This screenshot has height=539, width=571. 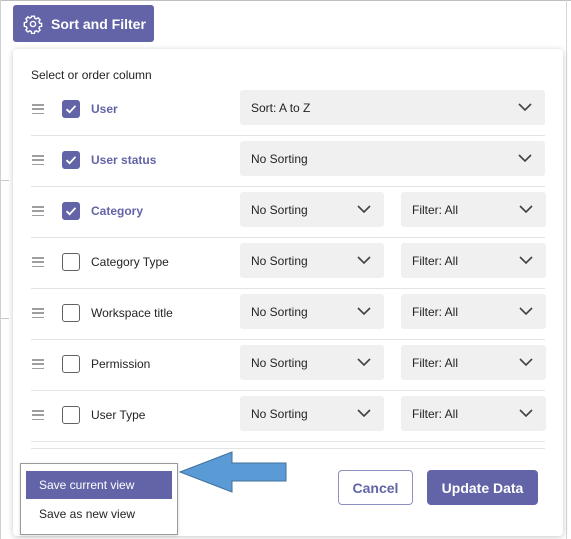 I want to click on column-row: Workspace title No Sorting Filter: All, so click(x=288, y=314).